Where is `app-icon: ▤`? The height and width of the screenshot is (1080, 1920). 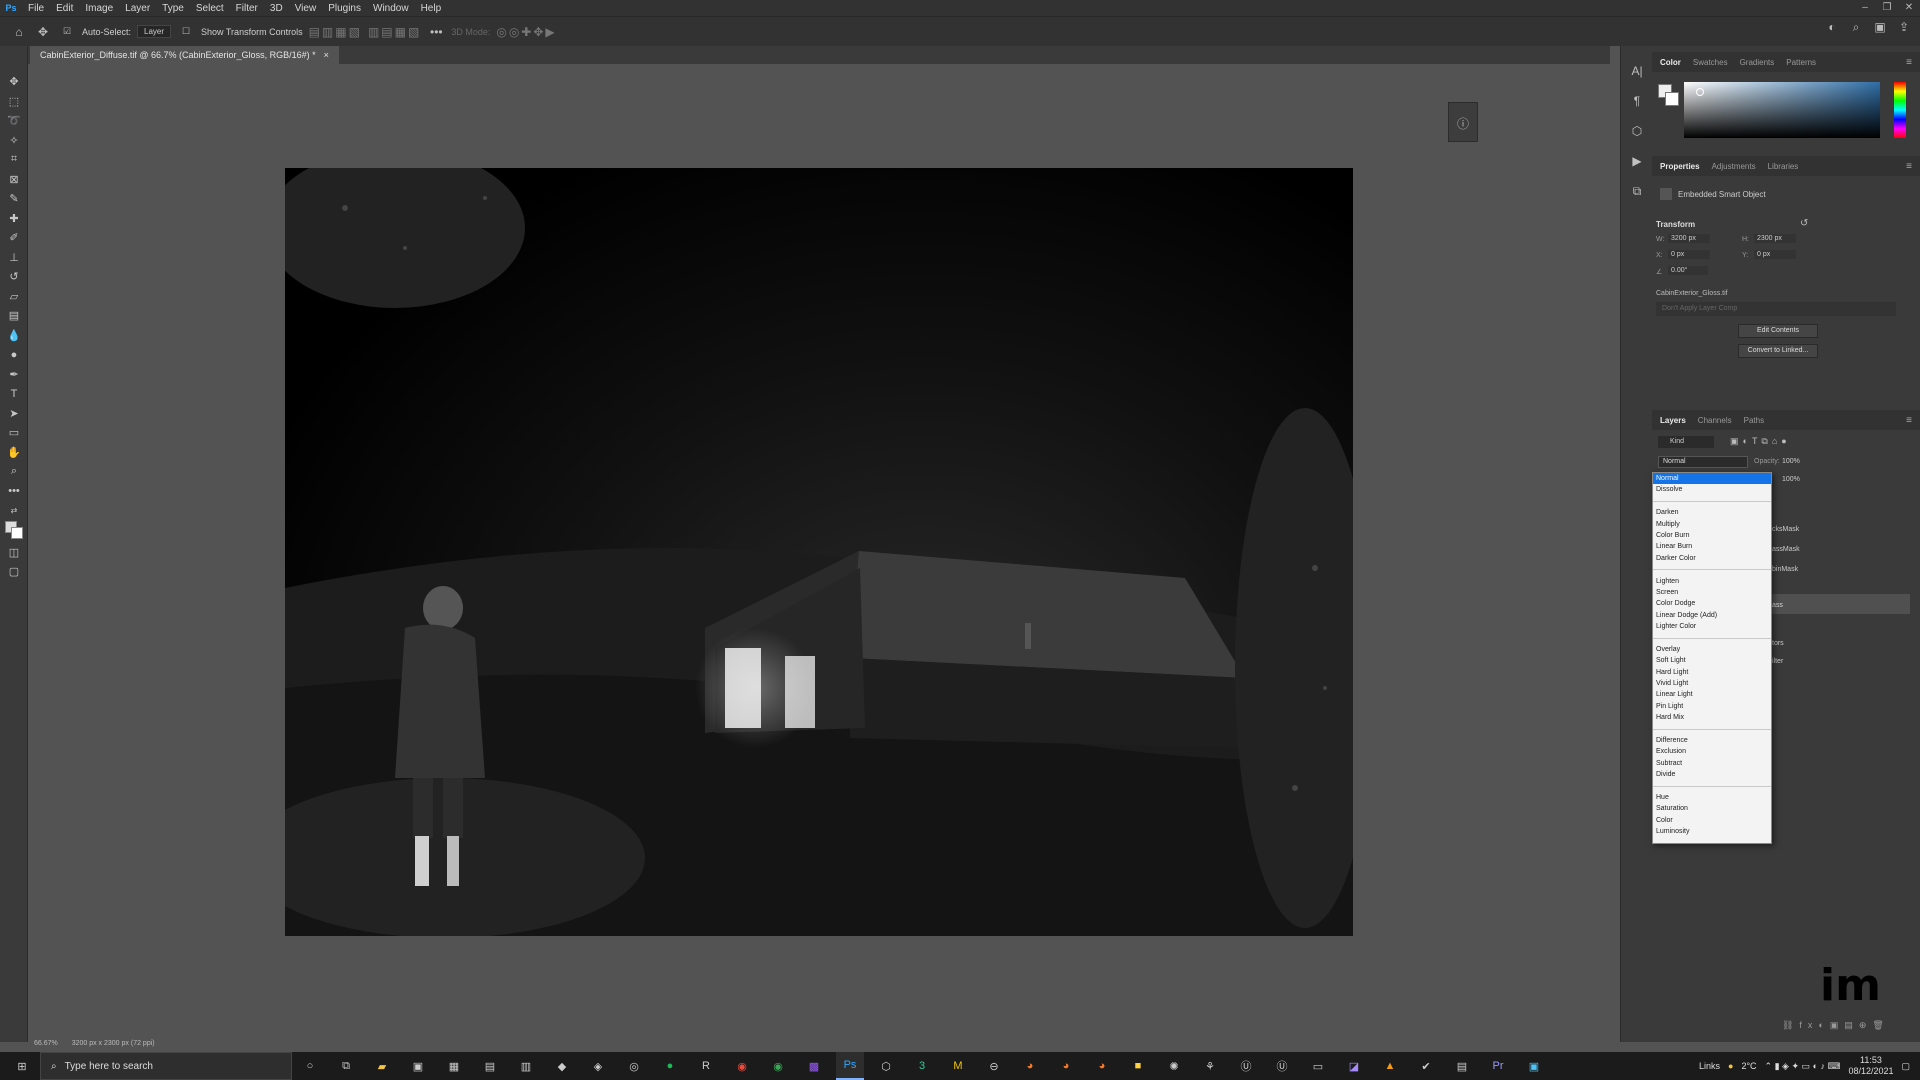 app-icon: ▤ is located at coordinates (490, 1066).